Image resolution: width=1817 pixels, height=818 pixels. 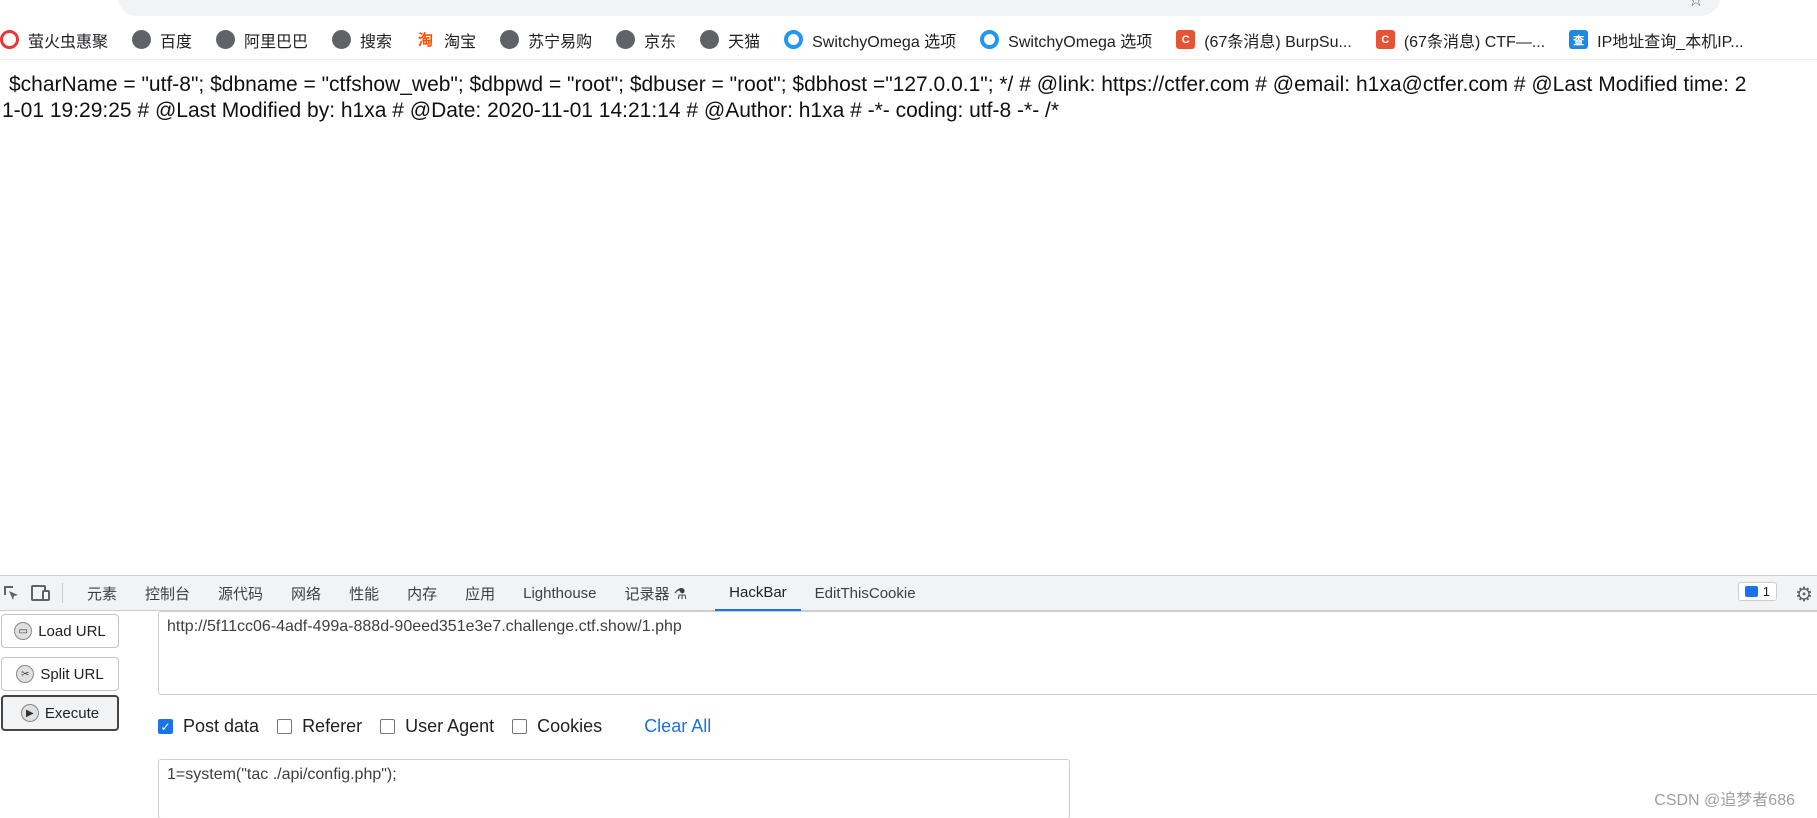 What do you see at coordinates (560, 42) in the screenshot?
I see `bookmark-label: 苏宁易购` at bounding box center [560, 42].